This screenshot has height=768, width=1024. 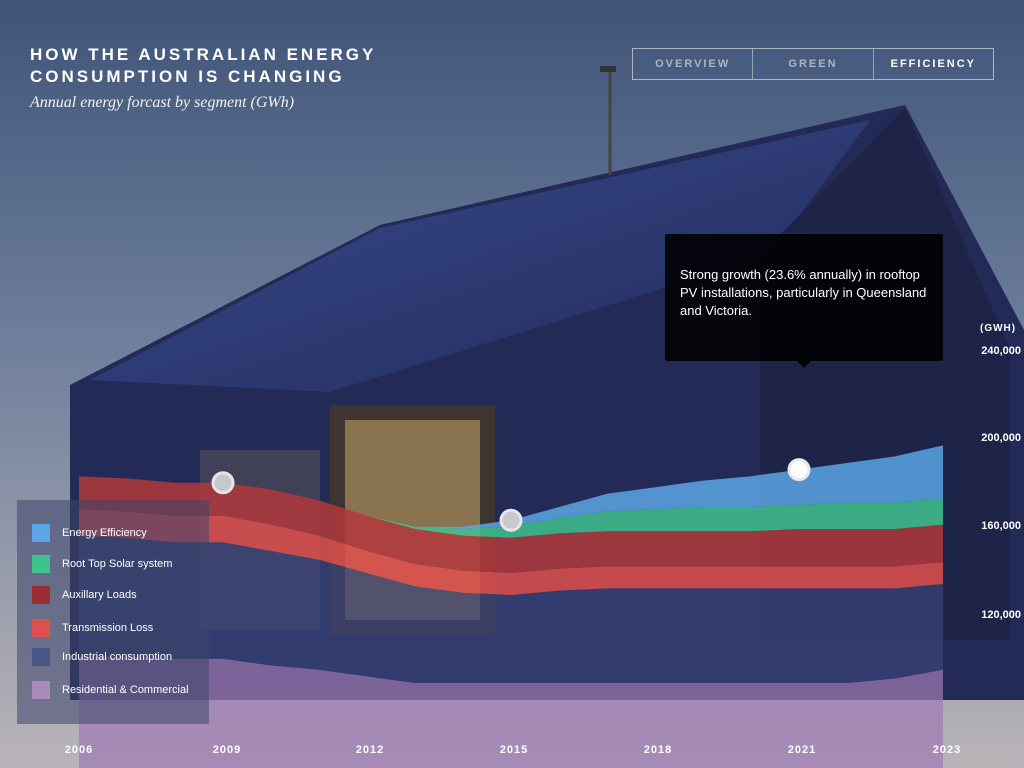 What do you see at coordinates (802, 750) in the screenshot?
I see `x-tick-label: 2021` at bounding box center [802, 750].